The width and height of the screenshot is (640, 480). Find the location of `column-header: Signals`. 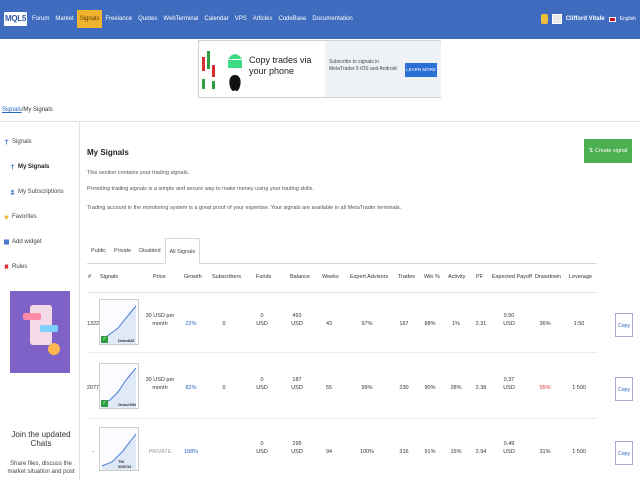

column-header: Signals is located at coordinates (109, 277).